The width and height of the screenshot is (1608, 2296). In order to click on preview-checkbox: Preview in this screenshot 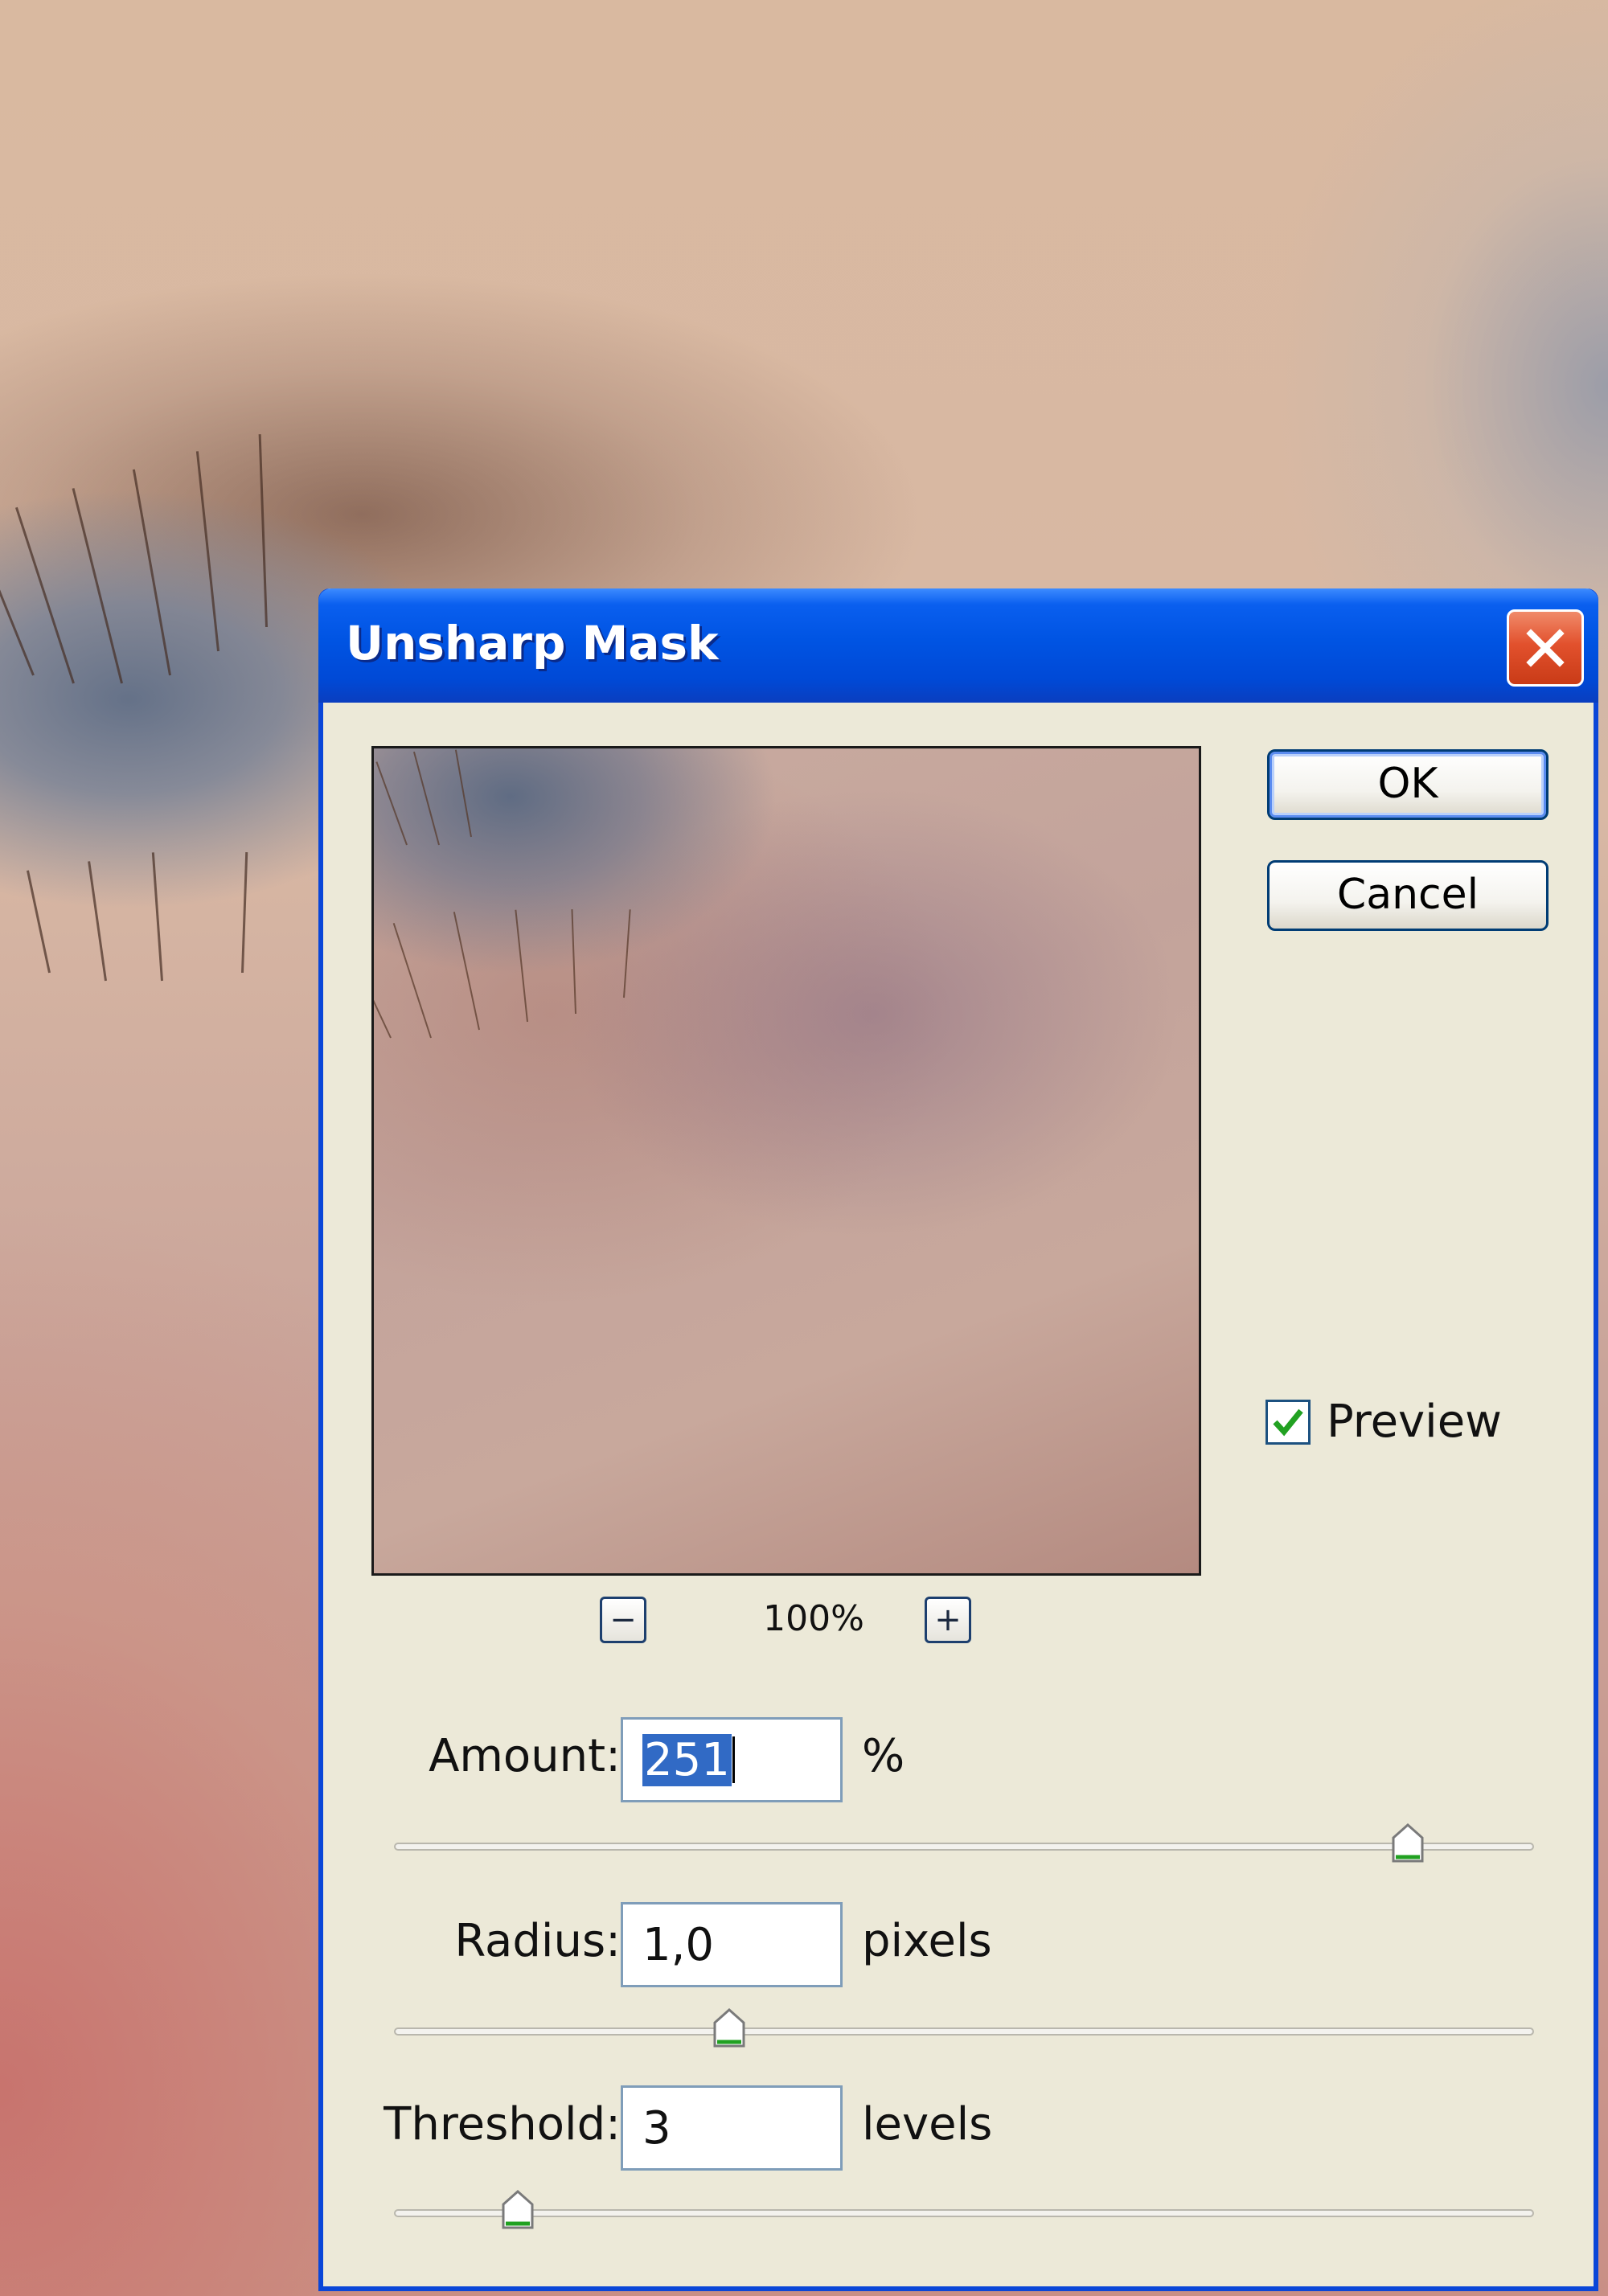, I will do `click(1383, 1422)`.